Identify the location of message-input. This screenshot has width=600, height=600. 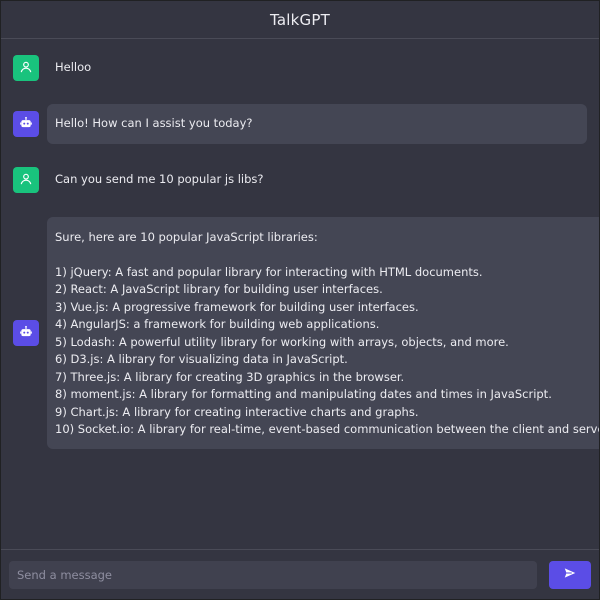
(273, 574).